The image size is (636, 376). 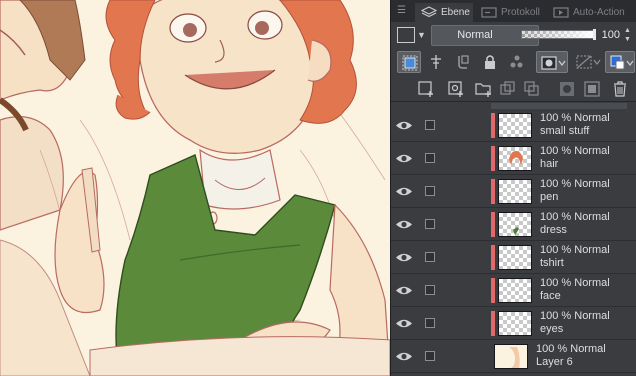 I want to click on layer-info: 100 % Normal dress, so click(x=575, y=224).